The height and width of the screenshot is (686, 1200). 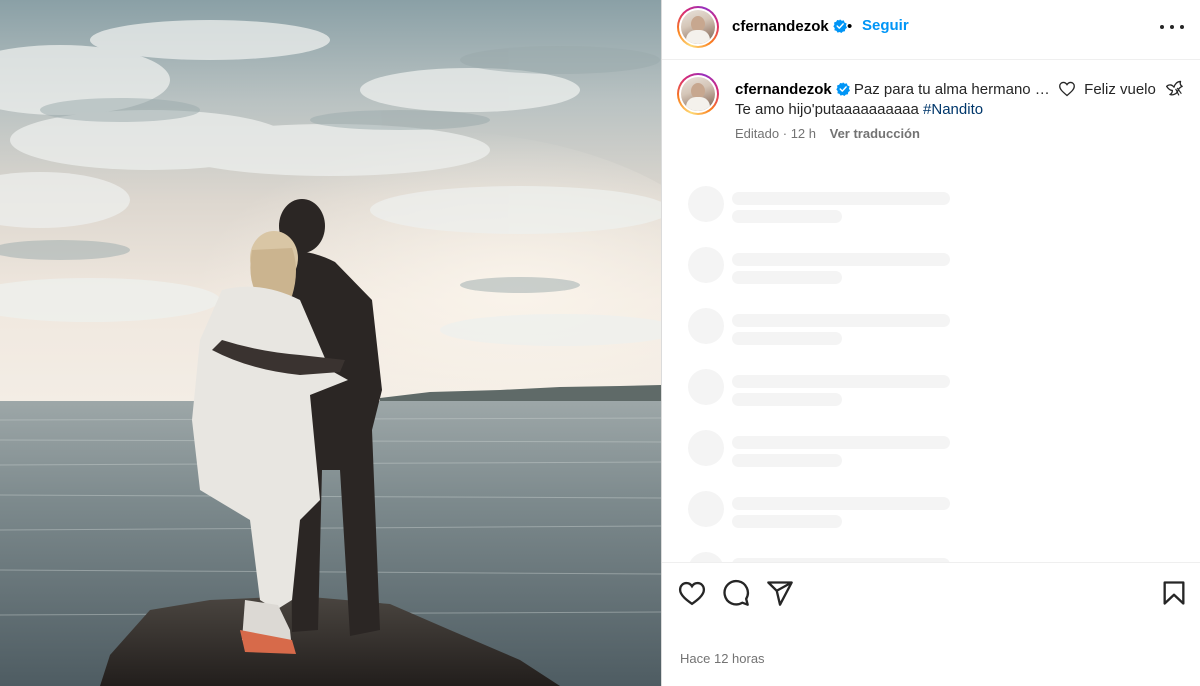 What do you see at coordinates (757, 133) in the screenshot?
I see `edited-label: Editado` at bounding box center [757, 133].